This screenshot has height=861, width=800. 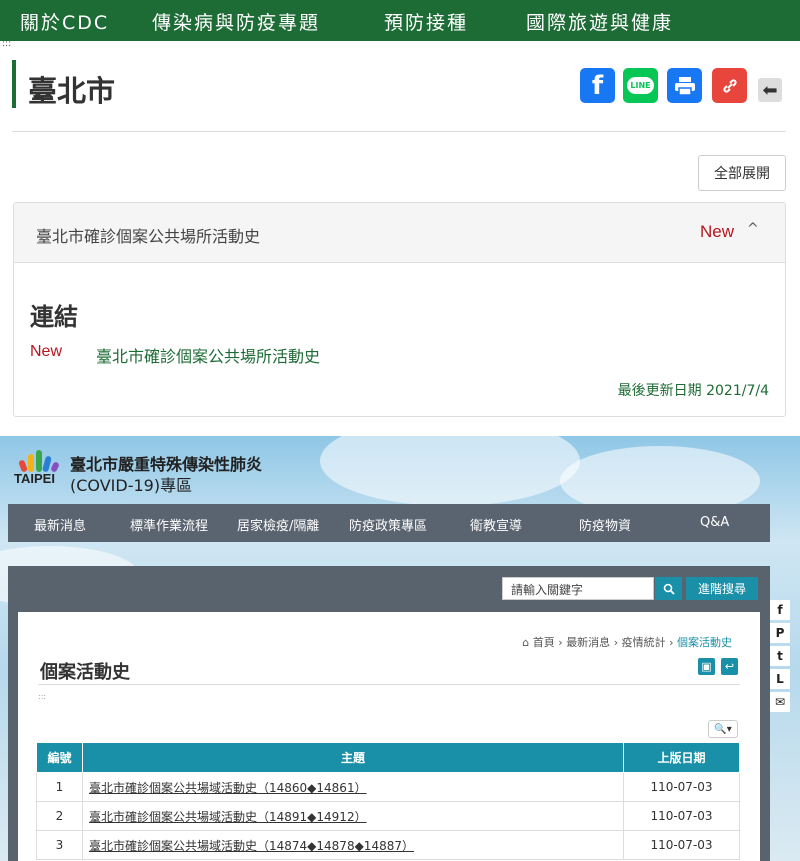 What do you see at coordinates (208, 355) in the screenshot?
I see `activity-history-link: 臺北市確診個案公共場所活動史` at bounding box center [208, 355].